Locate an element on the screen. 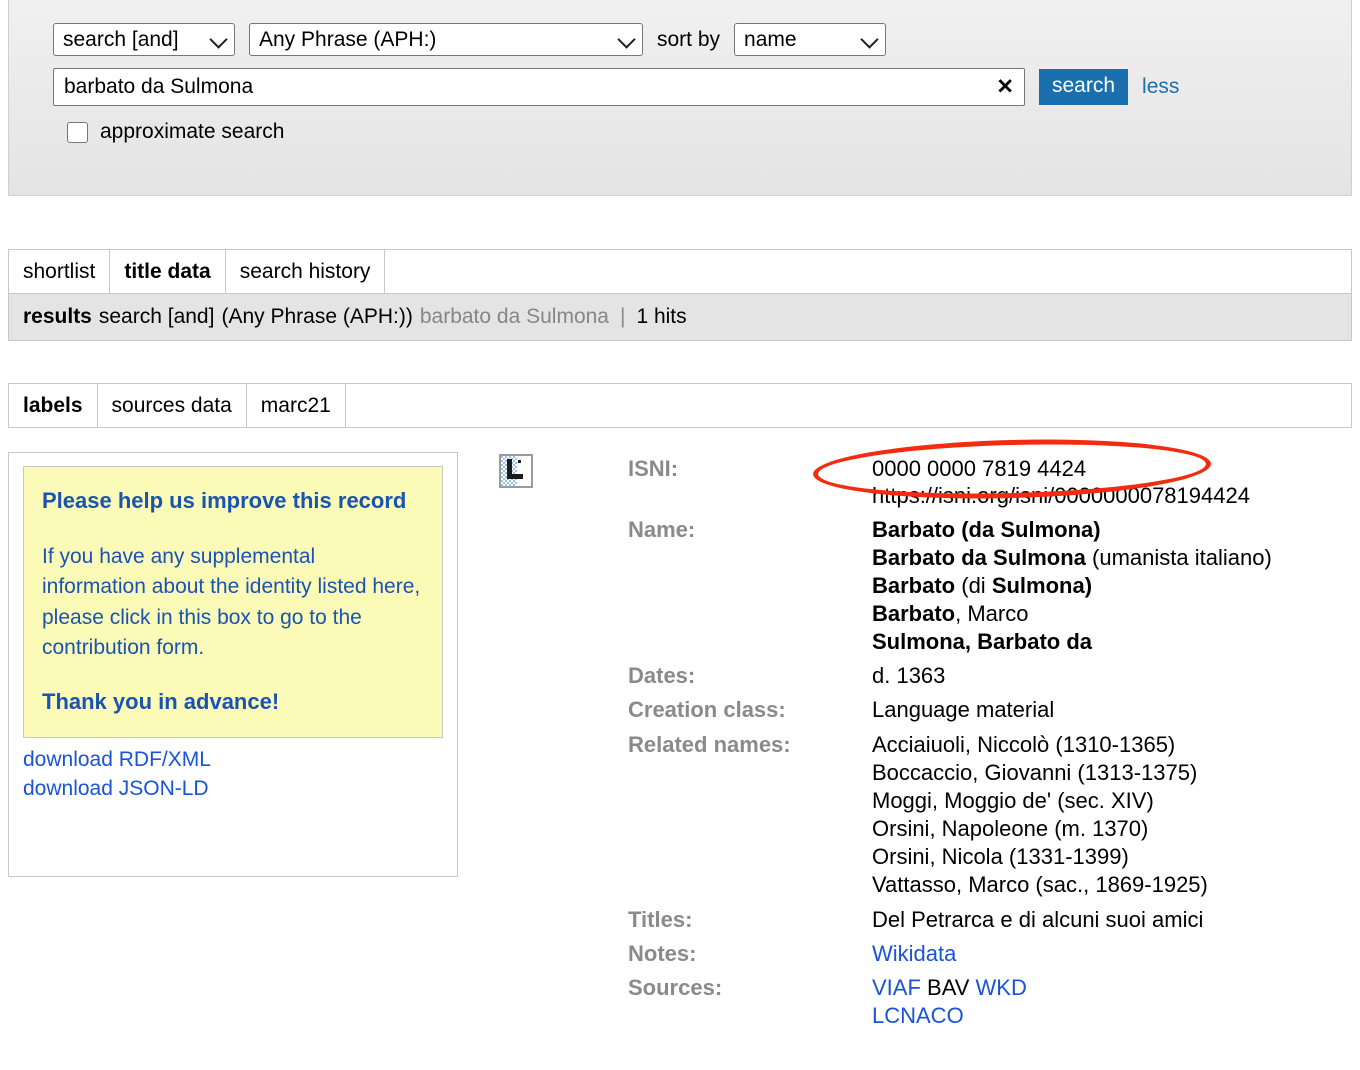  name-segment: Barbato da Sulmona is located at coordinates (979, 557).